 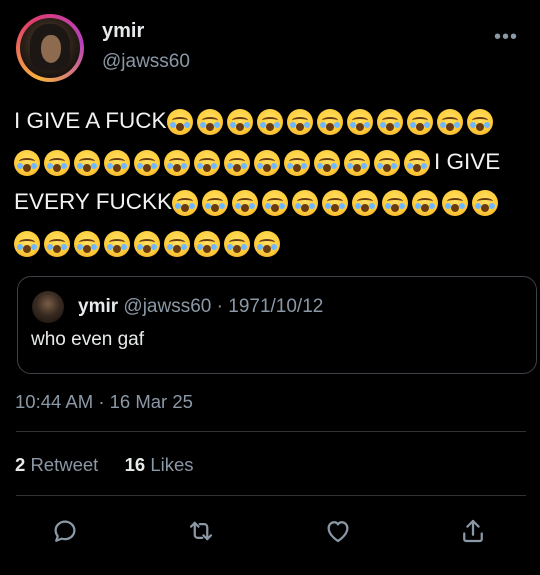 I want to click on quoted-author-handle: @jawss60, so click(x=167, y=306).